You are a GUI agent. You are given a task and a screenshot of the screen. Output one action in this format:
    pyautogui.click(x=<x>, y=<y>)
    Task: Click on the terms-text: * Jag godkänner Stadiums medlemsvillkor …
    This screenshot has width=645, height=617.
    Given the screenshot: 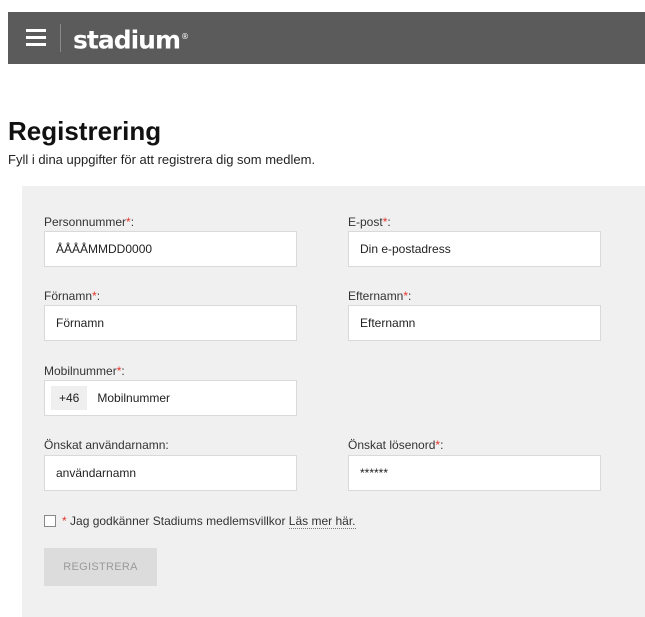 What is the action you would take?
    pyautogui.click(x=209, y=521)
    